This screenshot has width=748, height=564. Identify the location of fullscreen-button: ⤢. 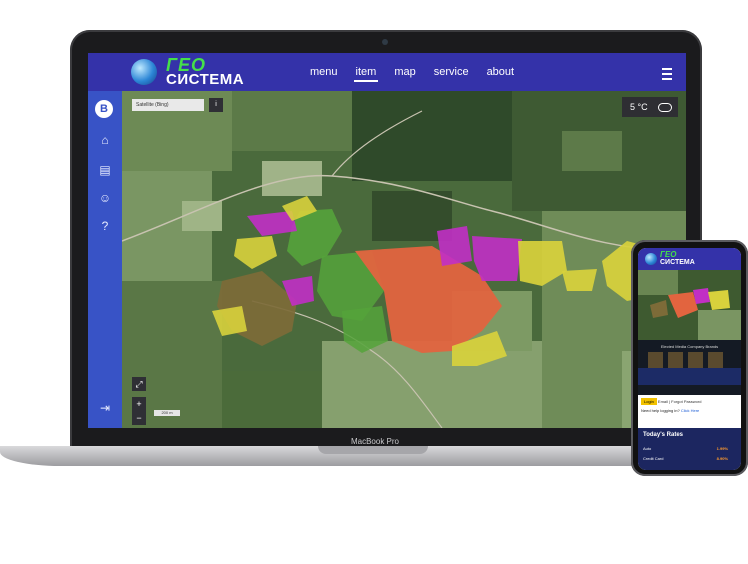
(139, 384).